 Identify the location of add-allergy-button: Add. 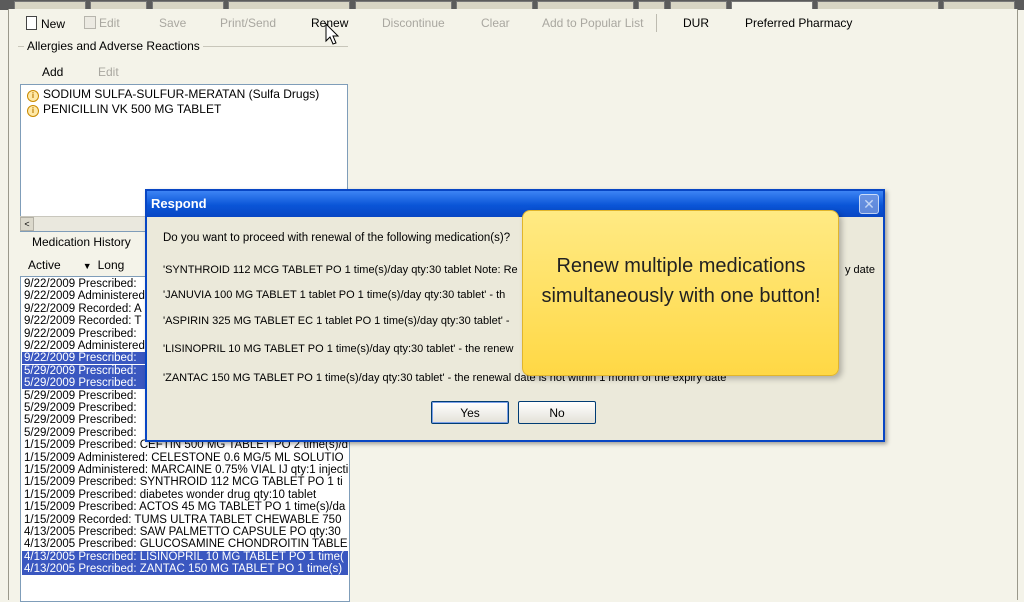
(52, 72).